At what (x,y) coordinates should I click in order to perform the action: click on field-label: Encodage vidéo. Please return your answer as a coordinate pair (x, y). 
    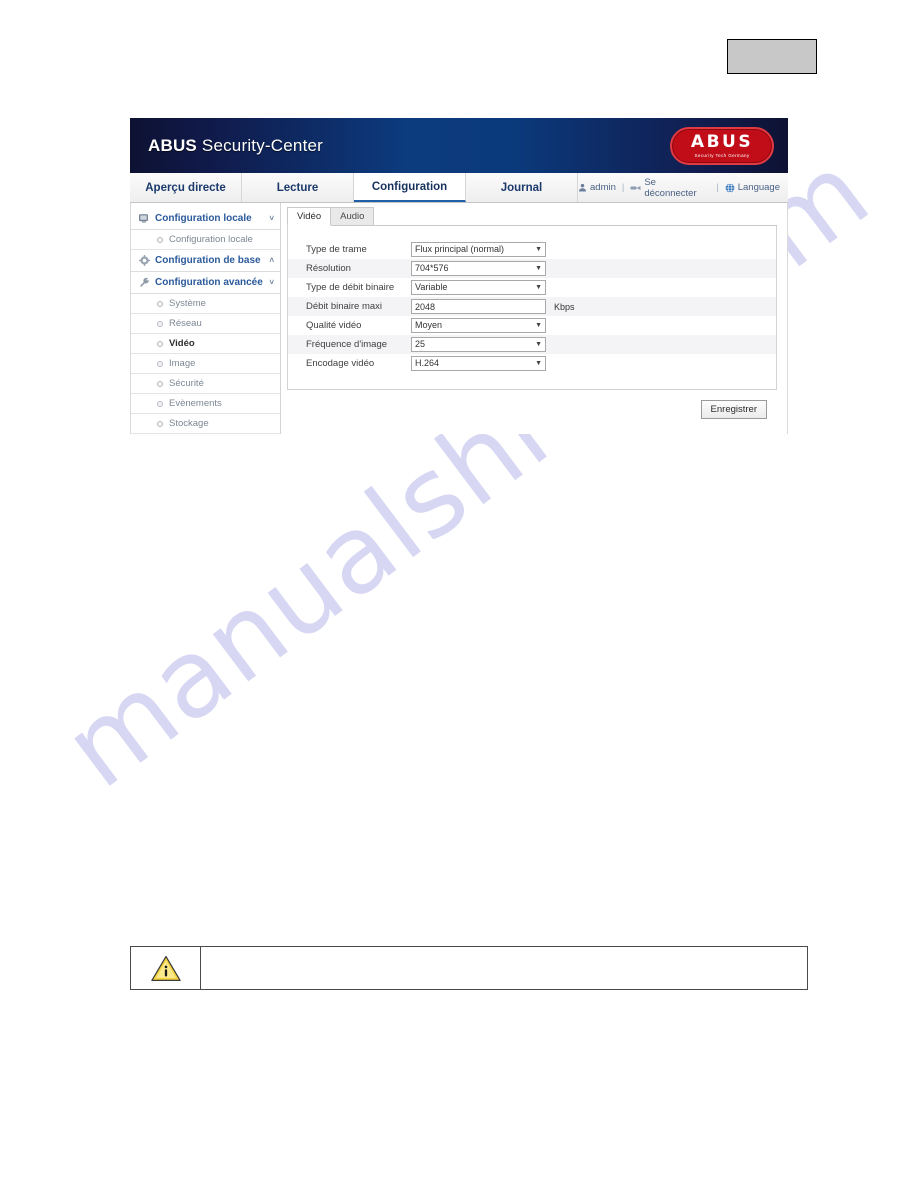
    Looking at the image, I should click on (340, 363).